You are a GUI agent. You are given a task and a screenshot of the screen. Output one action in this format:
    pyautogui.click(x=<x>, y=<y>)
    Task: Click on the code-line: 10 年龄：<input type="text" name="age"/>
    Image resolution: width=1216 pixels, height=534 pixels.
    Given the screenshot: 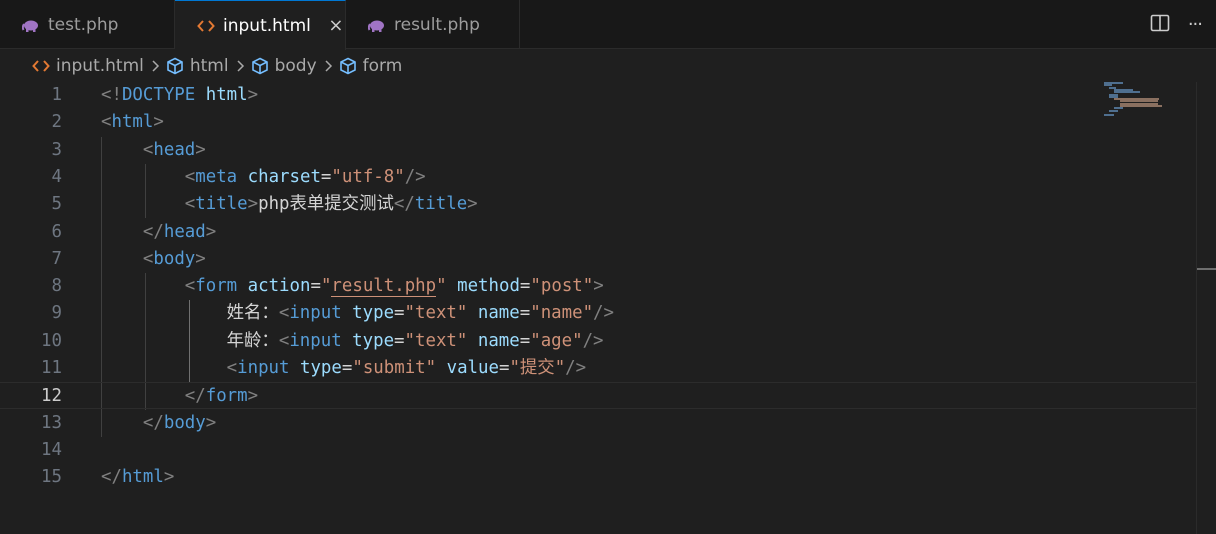 What is the action you would take?
    pyautogui.click(x=598, y=341)
    